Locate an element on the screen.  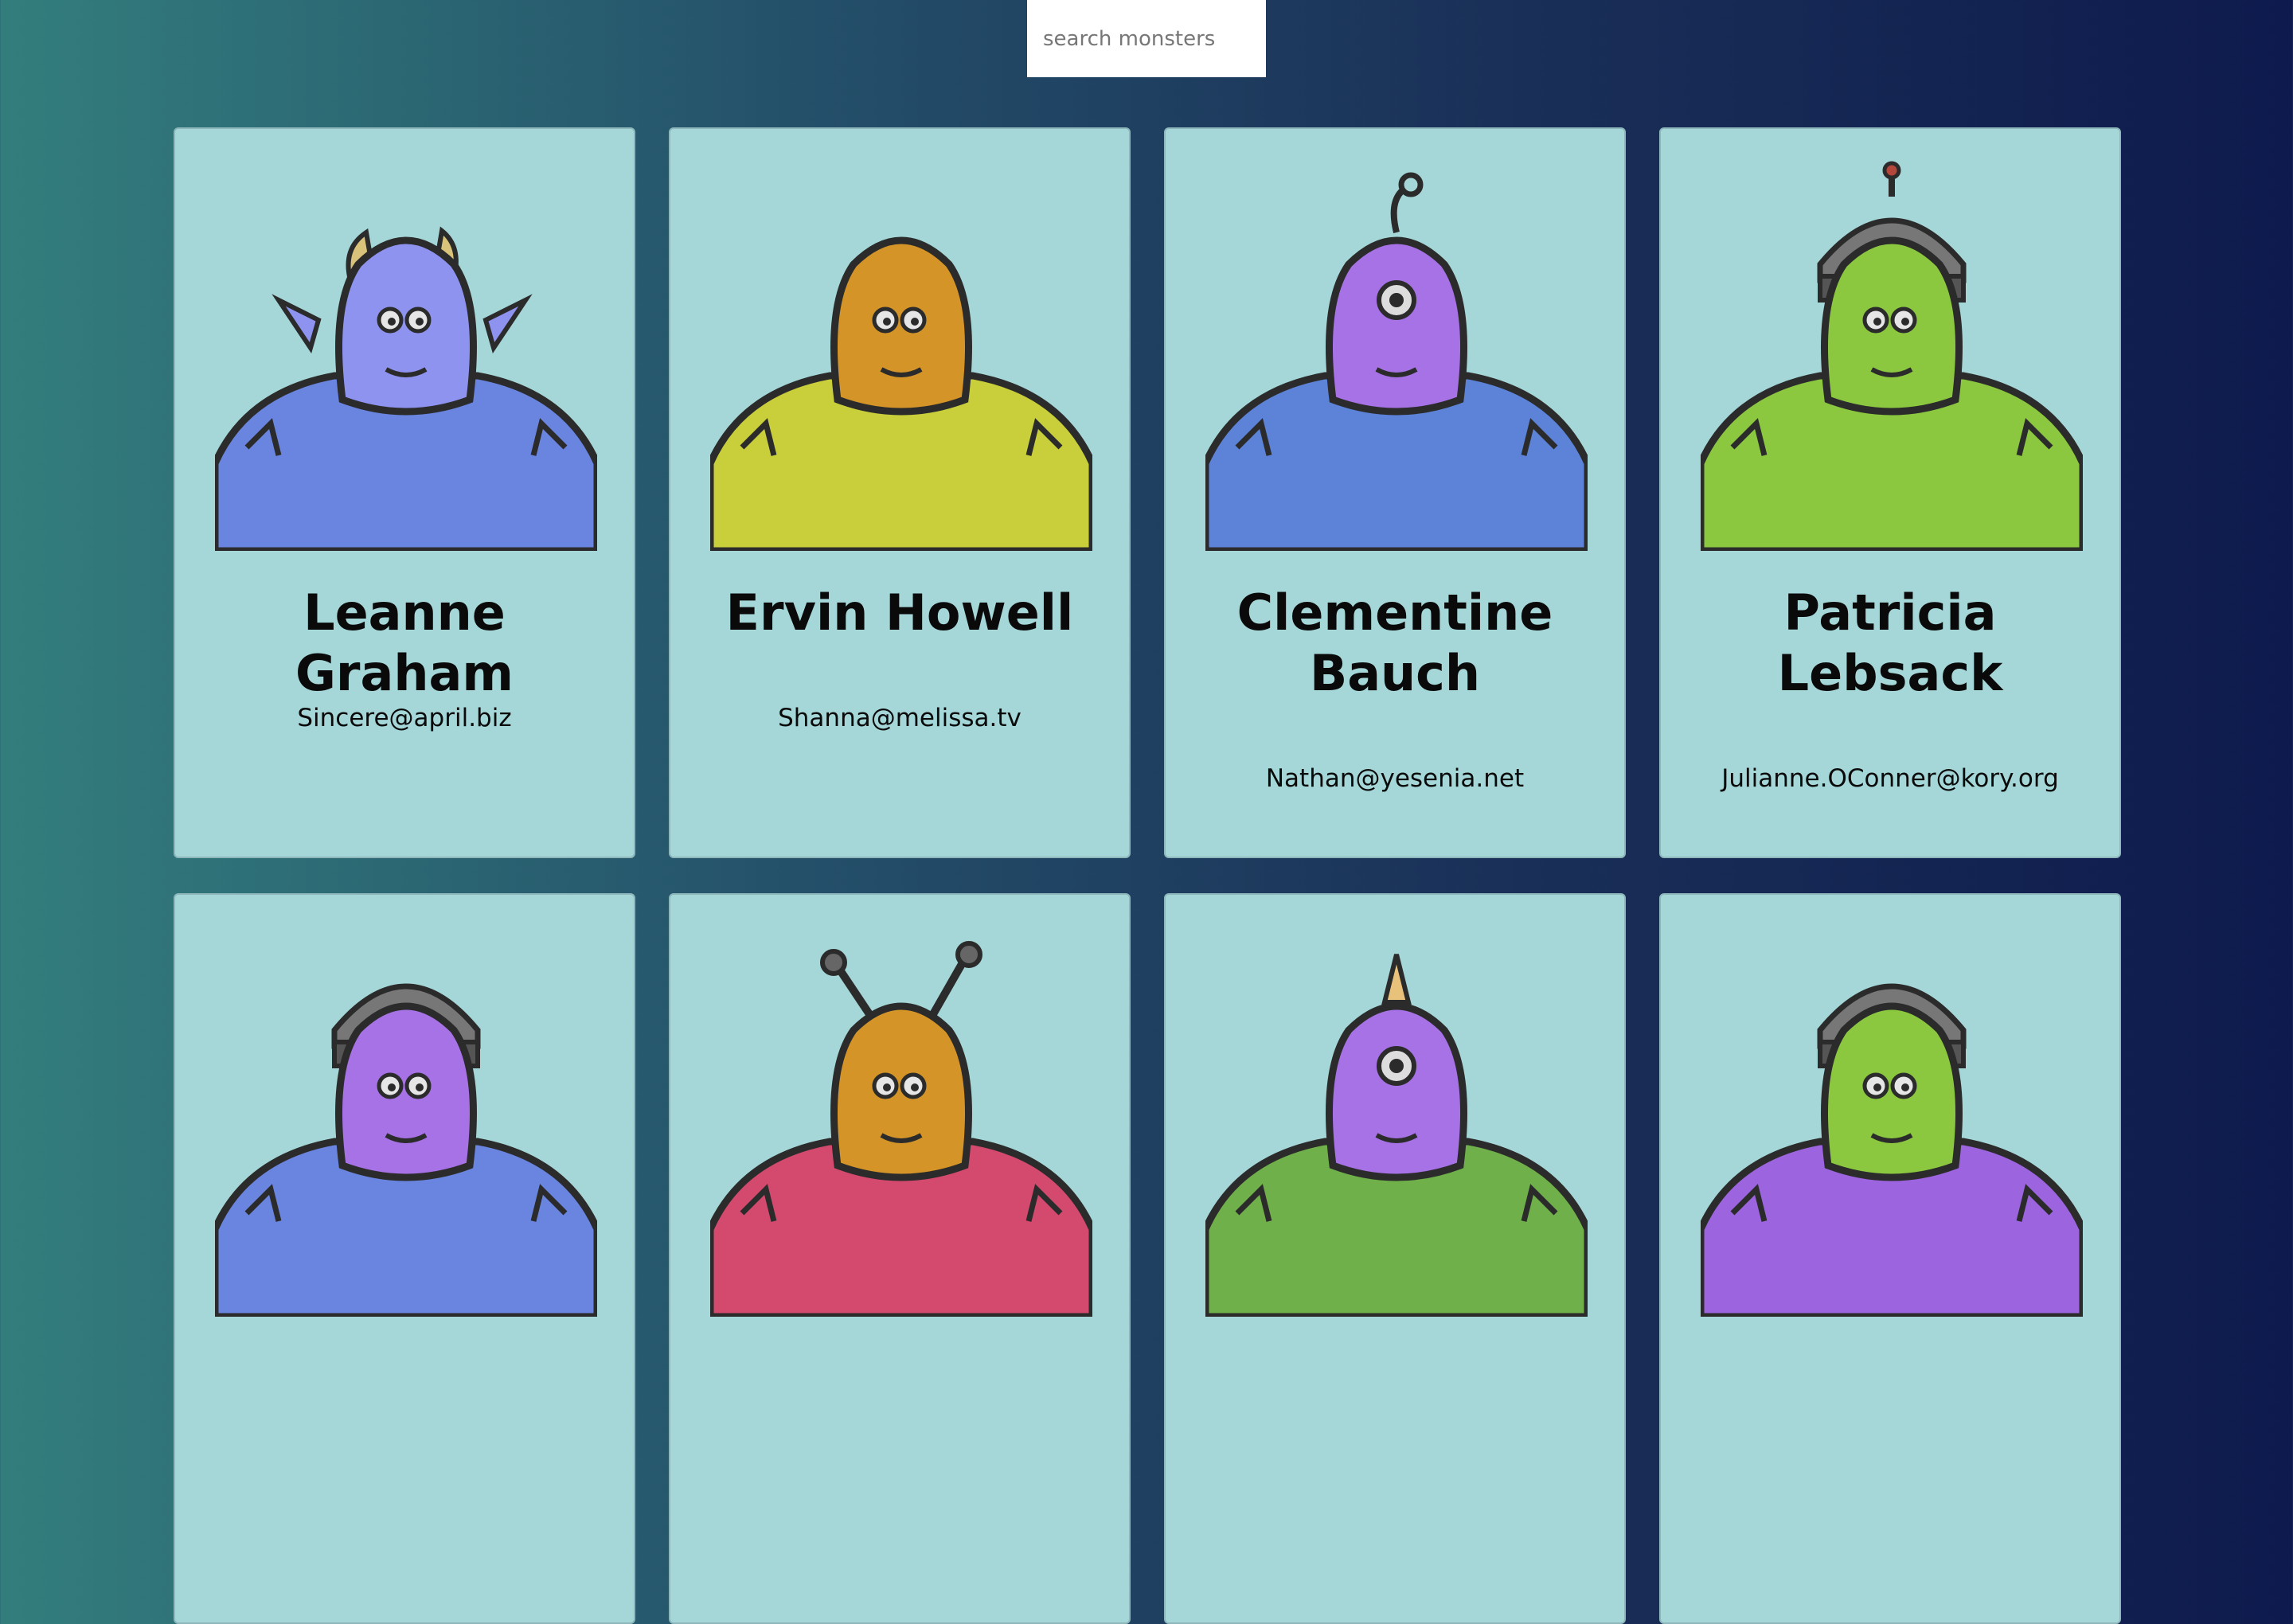
search-input is located at coordinates (1146, 38).